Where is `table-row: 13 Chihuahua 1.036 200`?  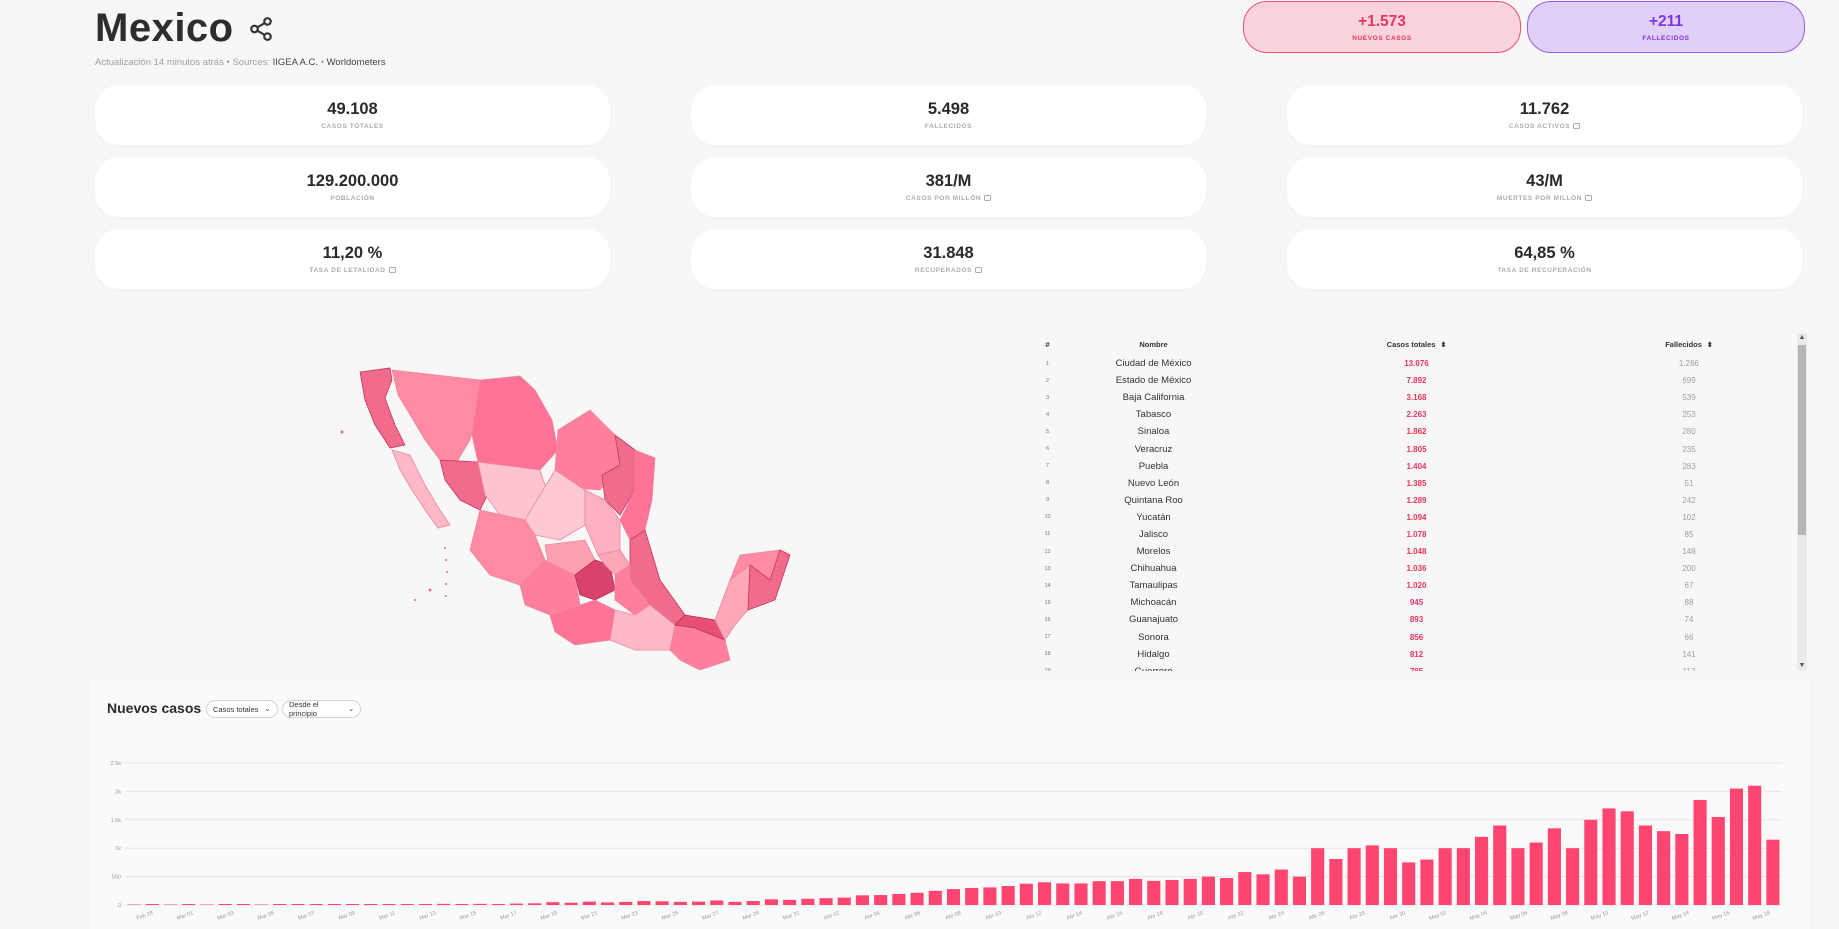 table-row: 13 Chihuahua 1.036 200 is located at coordinates (1424, 568).